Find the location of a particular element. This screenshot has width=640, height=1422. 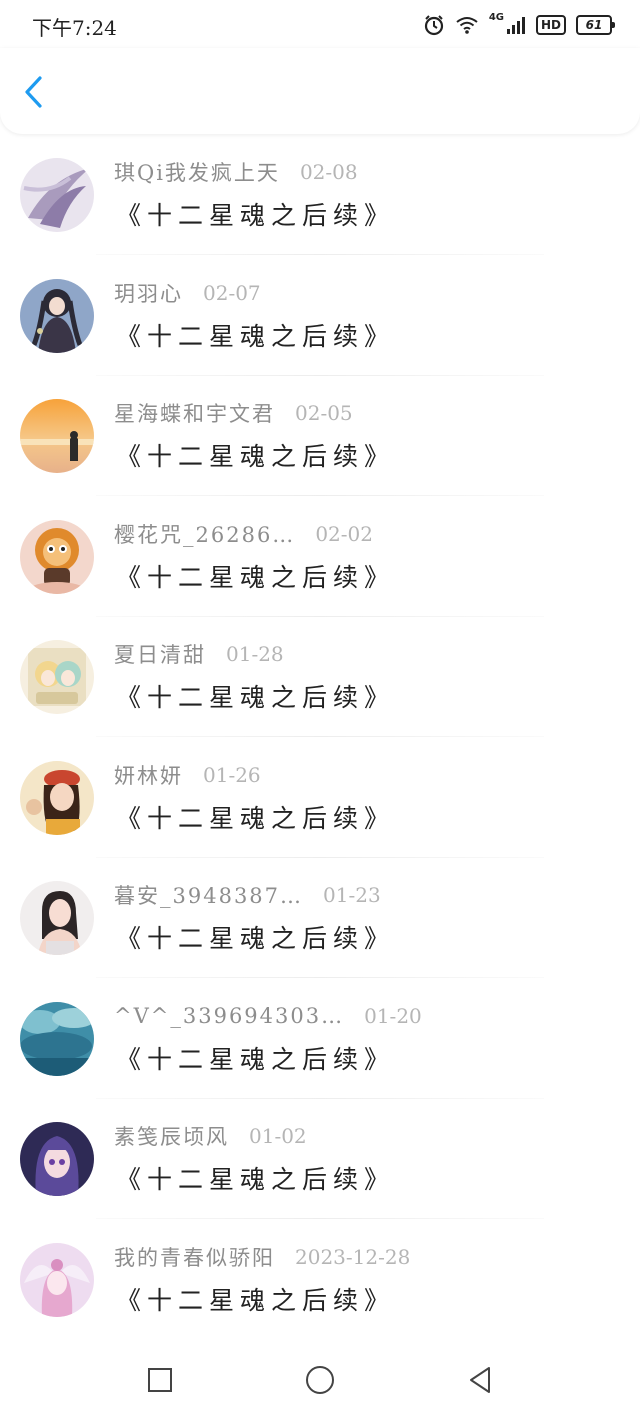

list-item: 我的青春似骄阳 2023-12-28 《十二星魂之后续》 is located at coordinates (320, 1285).